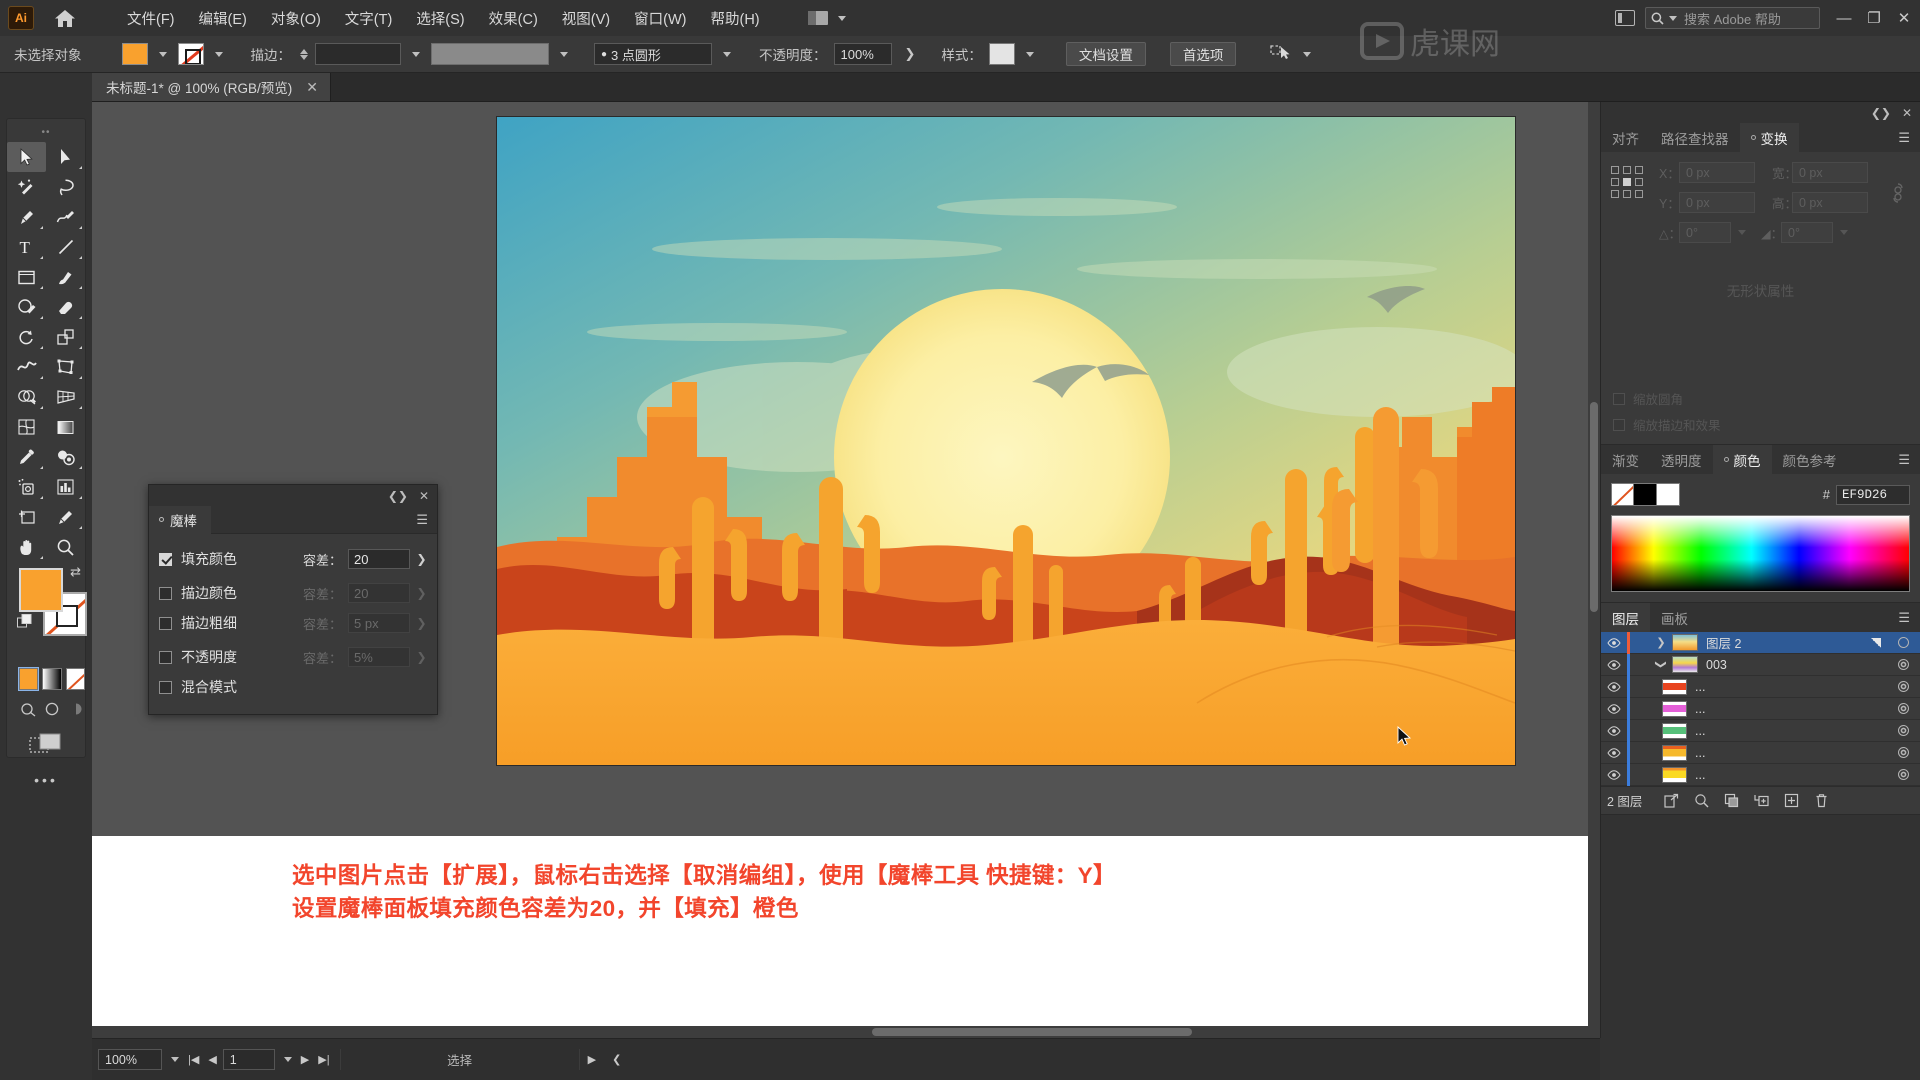  I want to click on none-swatch, so click(1622, 494).